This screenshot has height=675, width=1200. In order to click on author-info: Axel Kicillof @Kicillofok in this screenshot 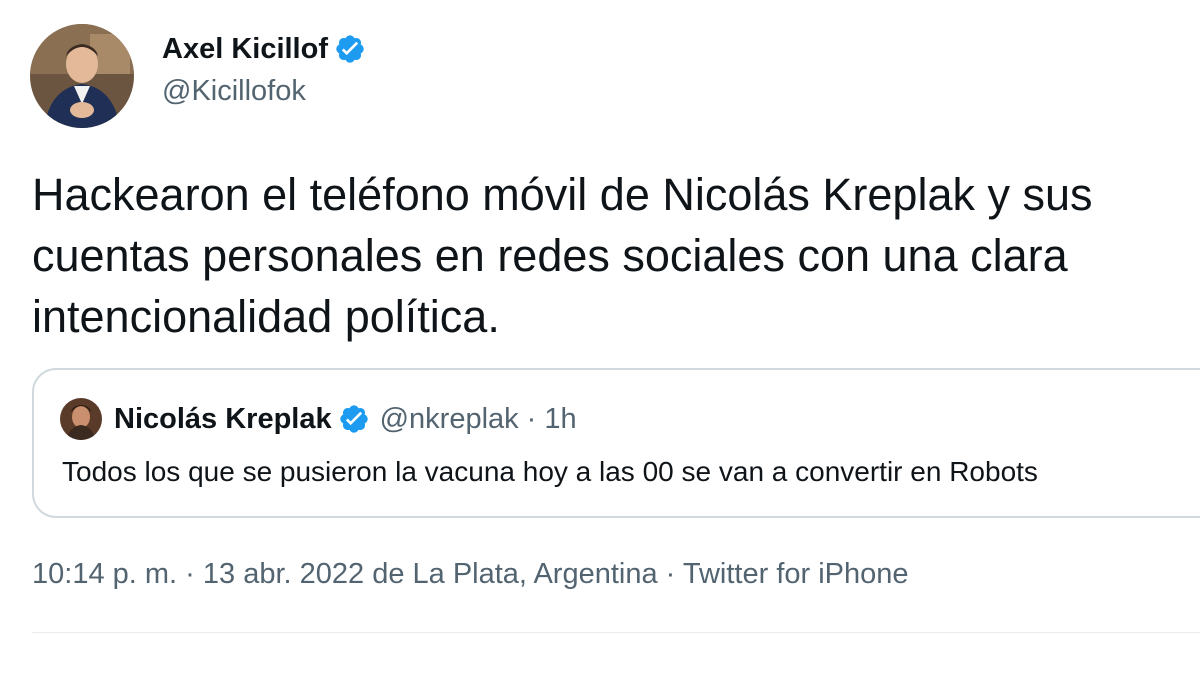, I will do `click(264, 71)`.